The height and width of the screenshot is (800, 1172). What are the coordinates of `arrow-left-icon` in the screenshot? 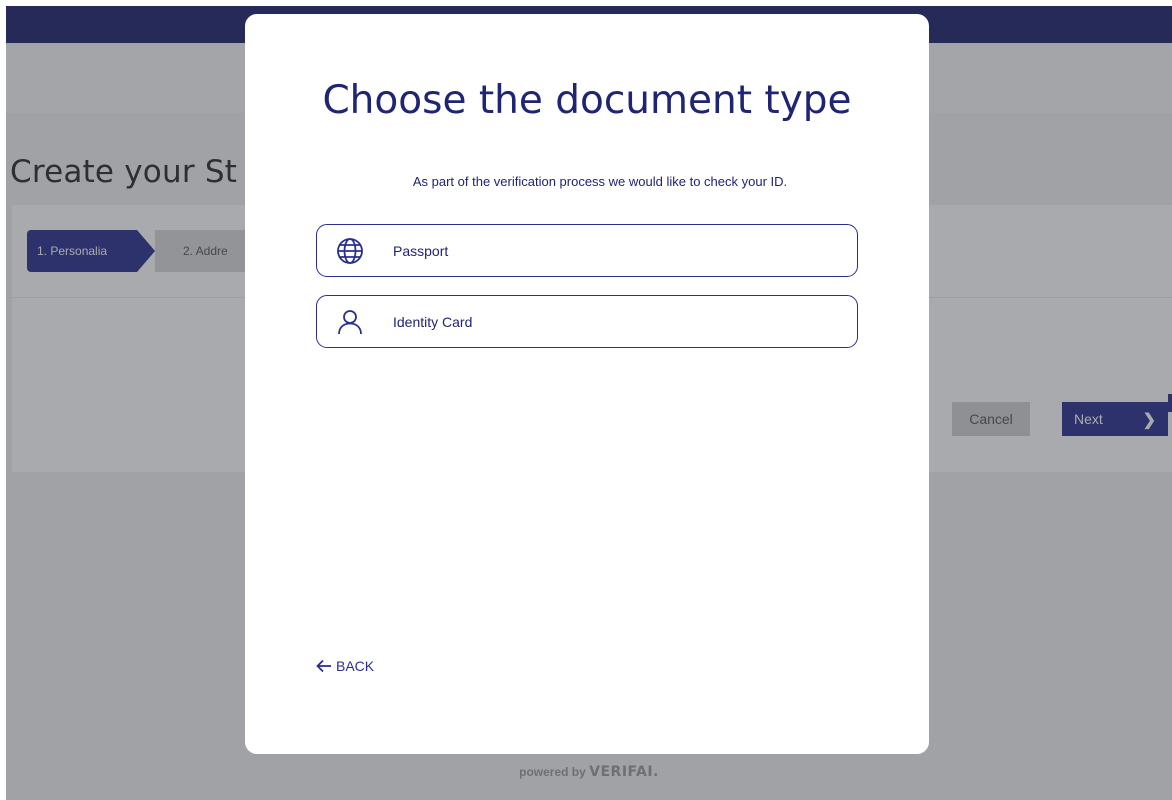 It's located at (324, 666).